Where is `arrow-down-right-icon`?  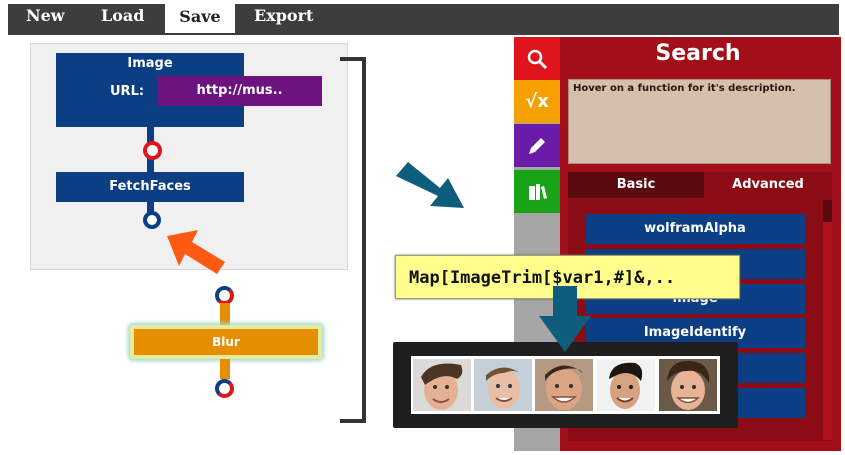 arrow-down-right-icon is located at coordinates (430, 185).